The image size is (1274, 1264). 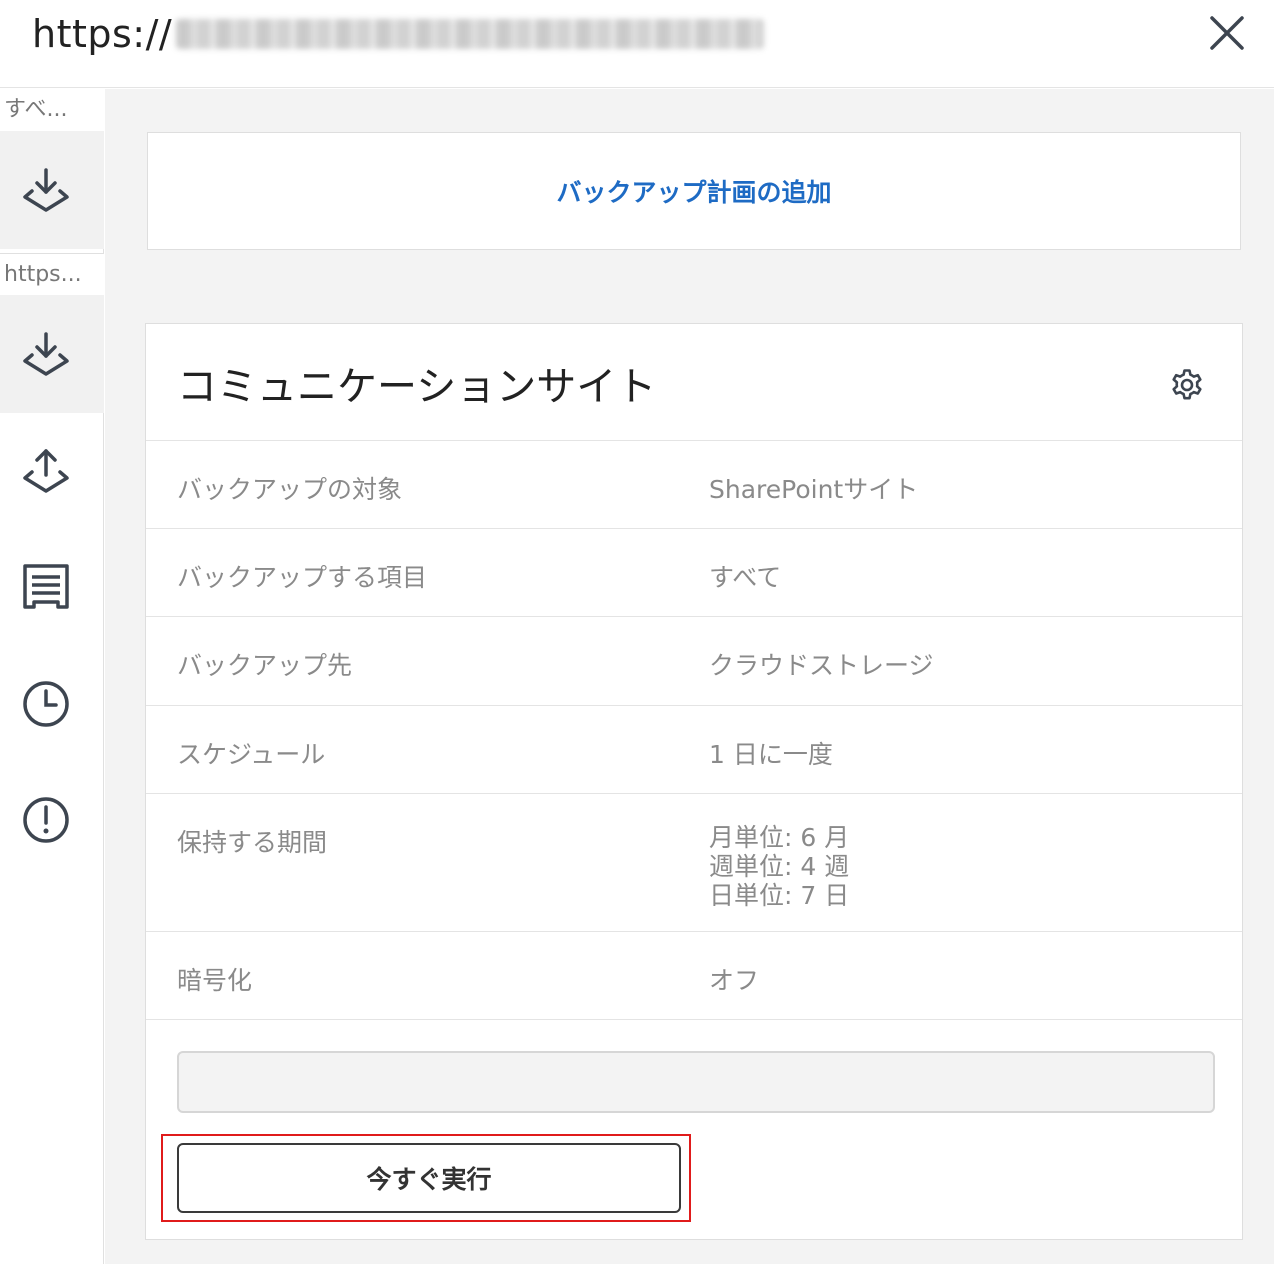 I want to click on row-value: 1 日に一度, so click(x=771, y=754).